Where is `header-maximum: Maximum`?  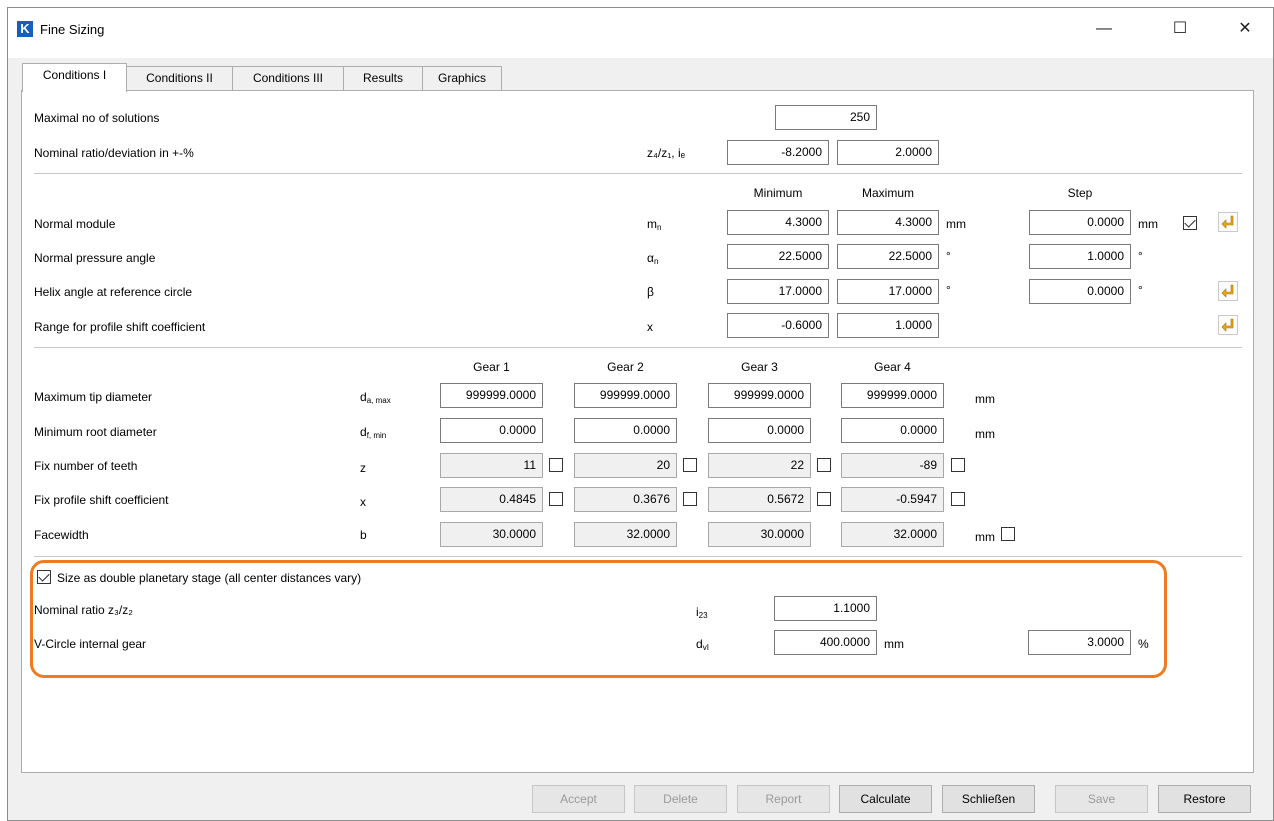 header-maximum: Maximum is located at coordinates (887, 193).